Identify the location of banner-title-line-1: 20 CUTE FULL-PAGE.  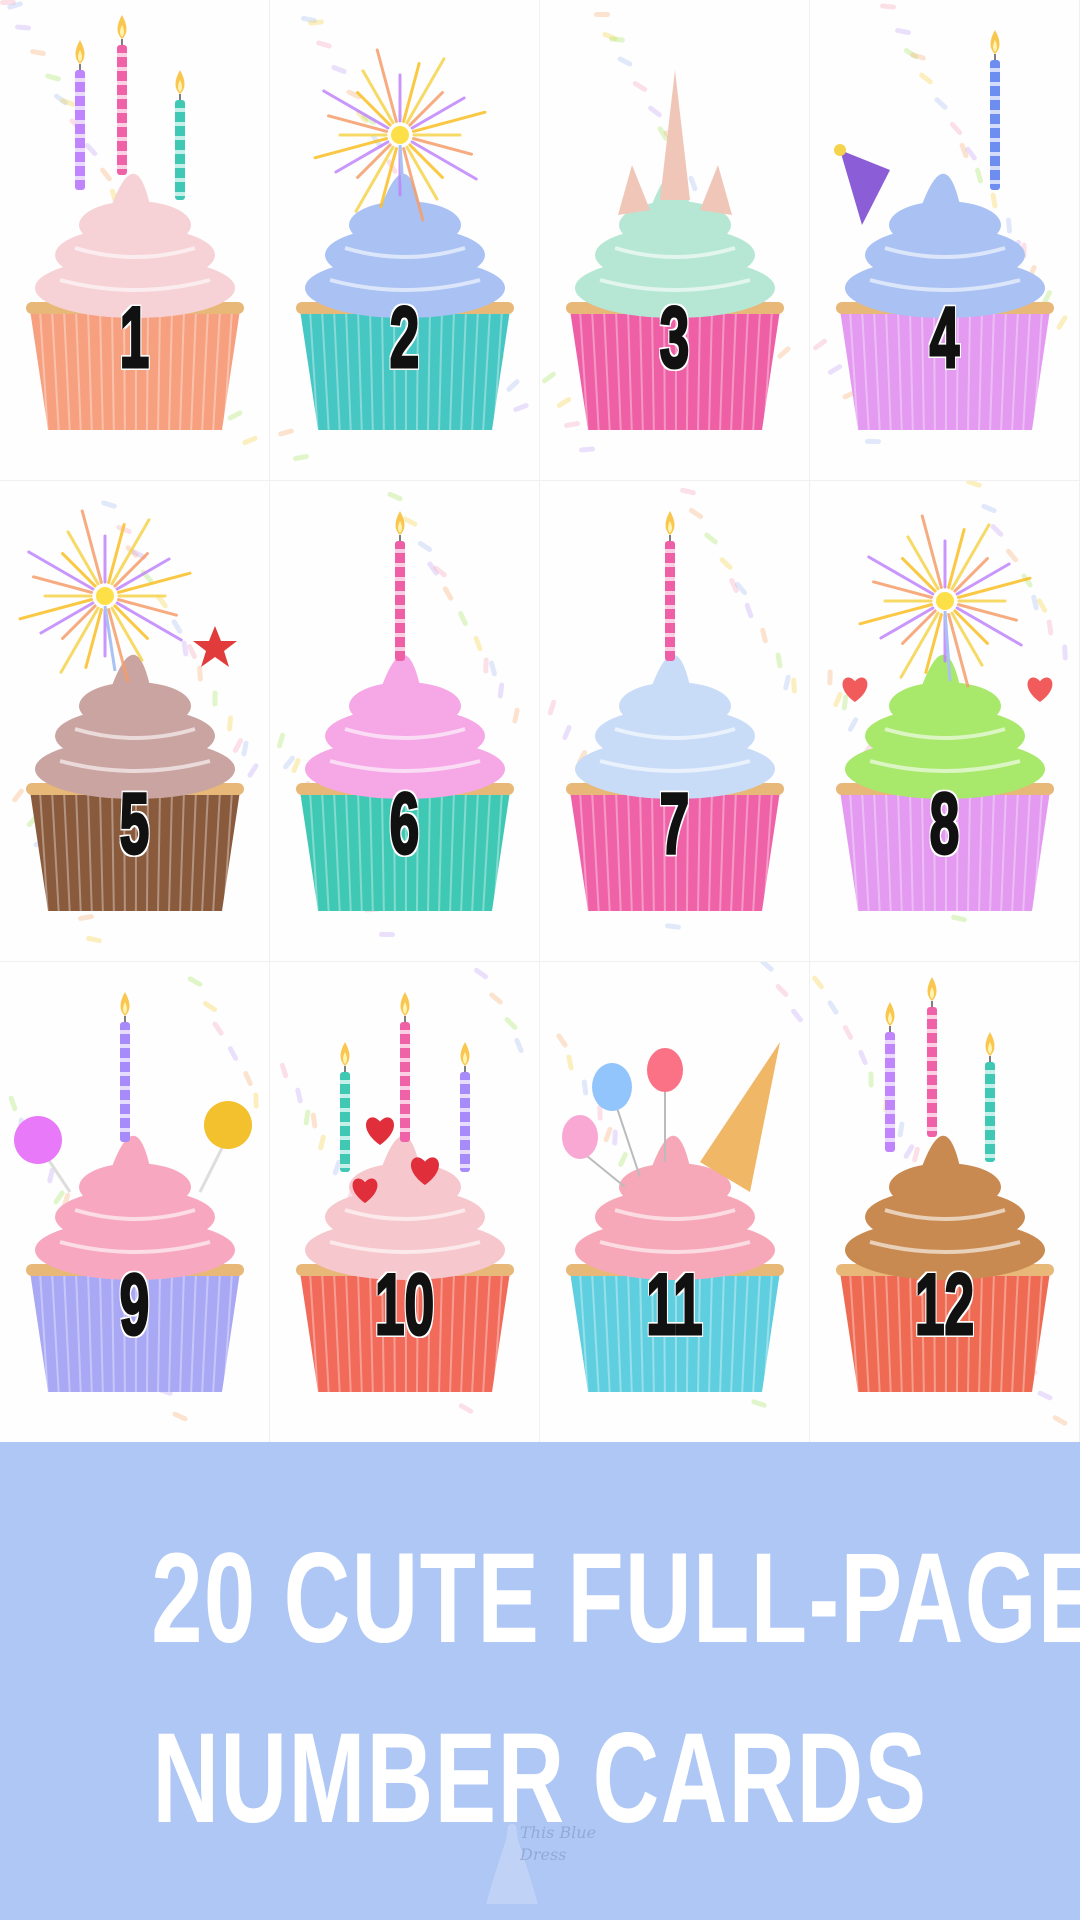
(615, 1598).